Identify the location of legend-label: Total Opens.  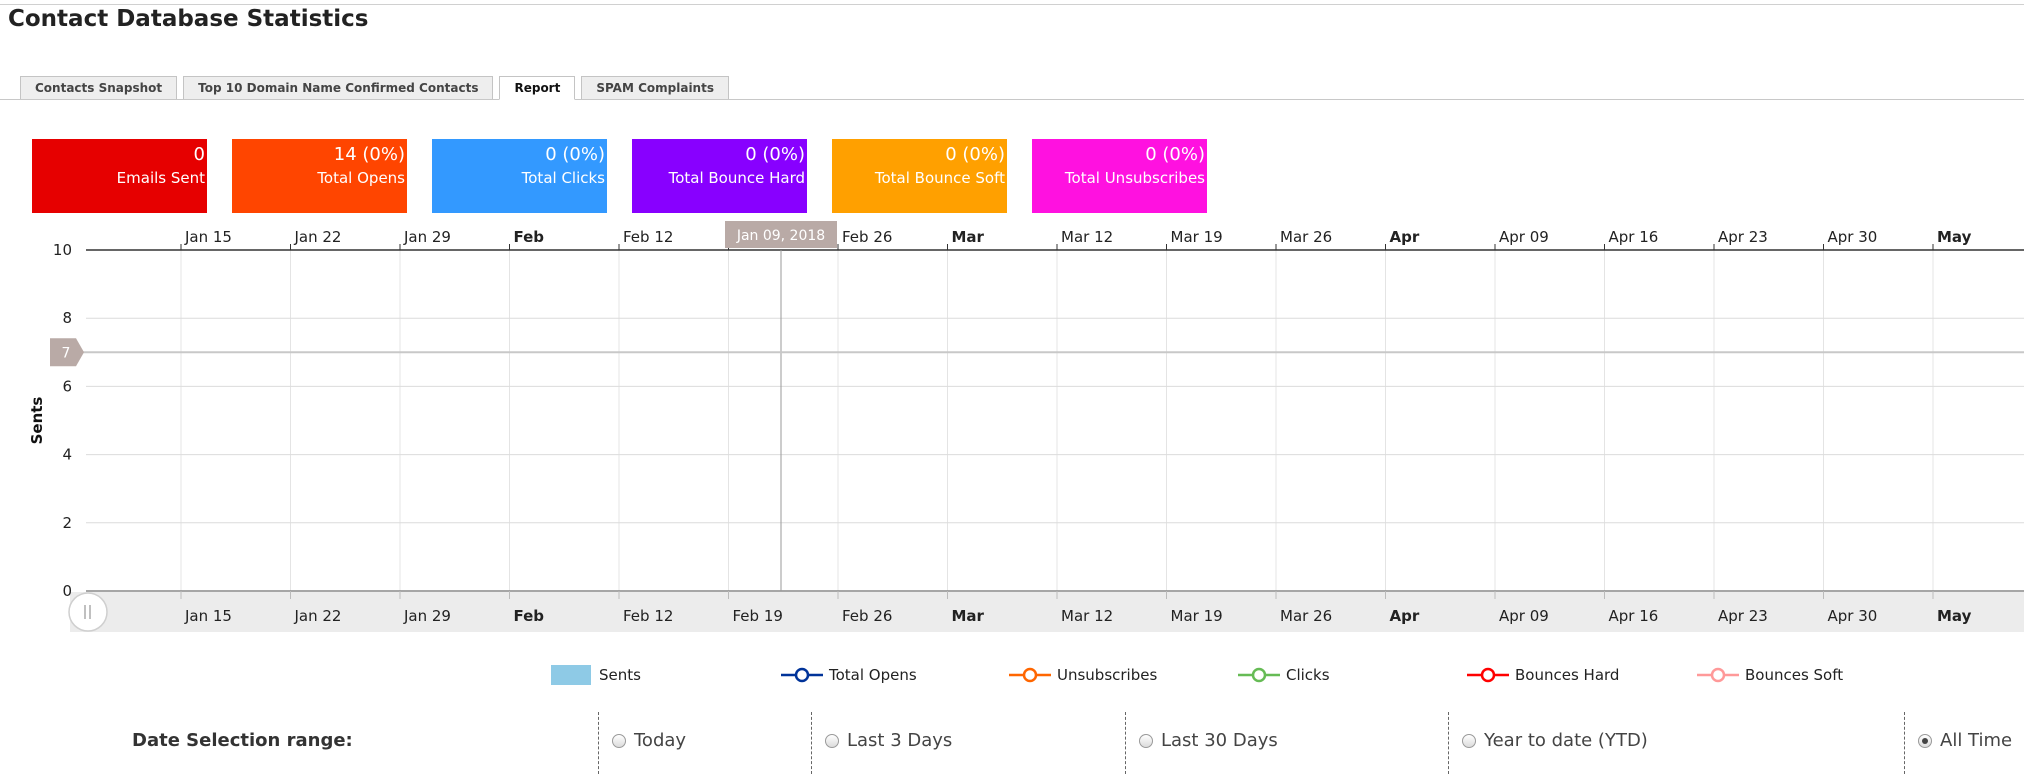
(873, 675).